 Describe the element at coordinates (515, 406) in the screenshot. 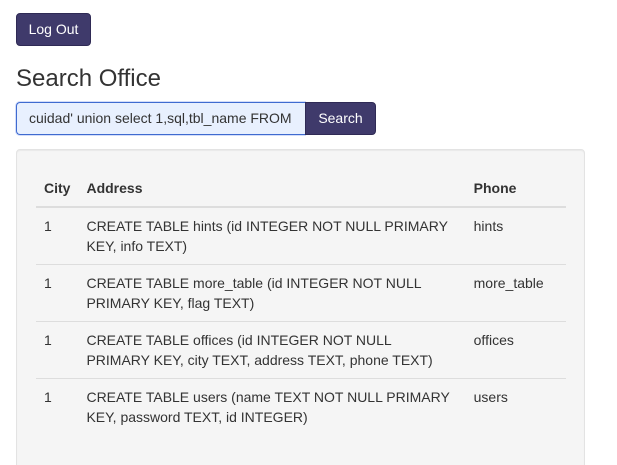

I see `cell-phone: users` at that location.